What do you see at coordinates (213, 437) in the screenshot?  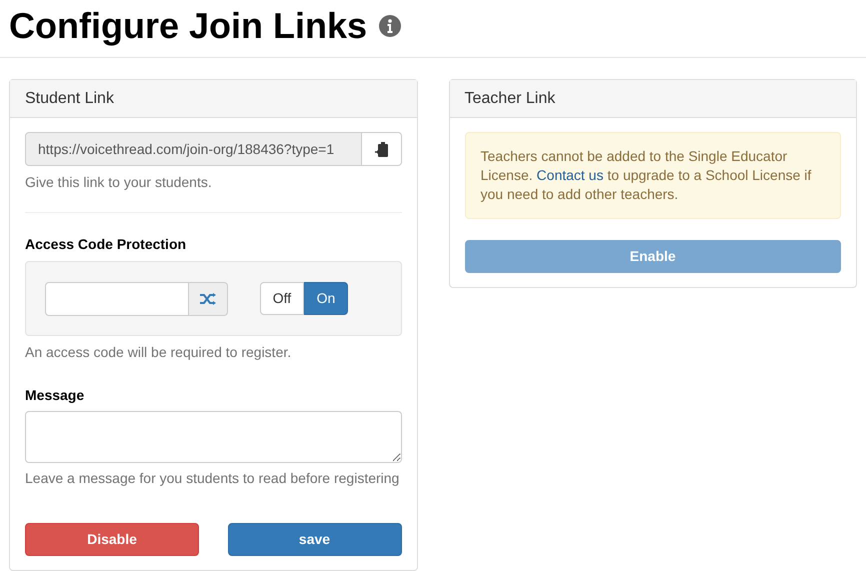 I see `message-field` at bounding box center [213, 437].